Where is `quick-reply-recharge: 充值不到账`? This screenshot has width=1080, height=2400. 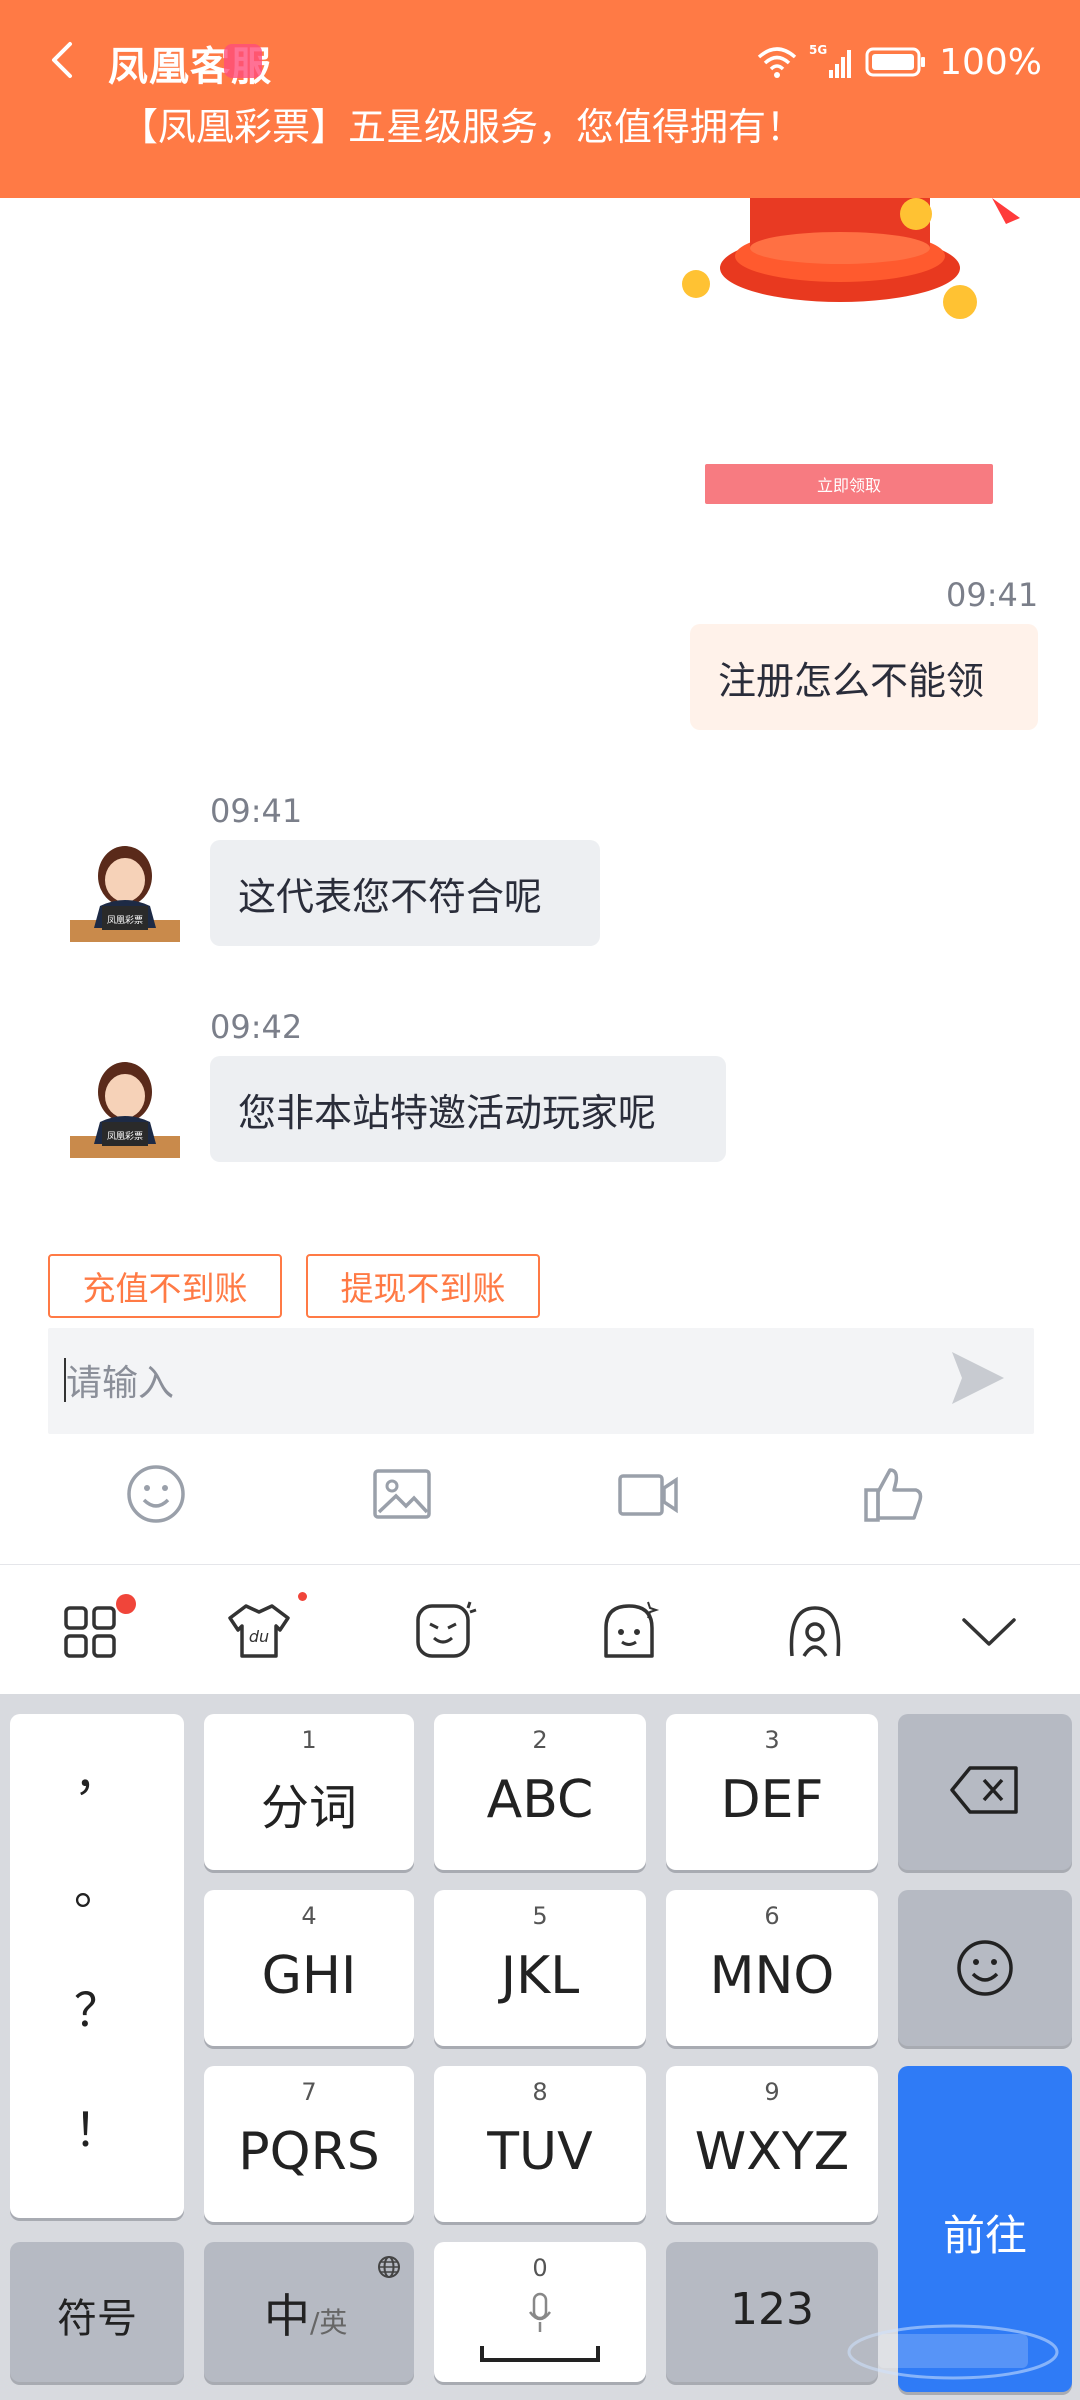
quick-reply-recharge: 充值不到账 is located at coordinates (165, 1286).